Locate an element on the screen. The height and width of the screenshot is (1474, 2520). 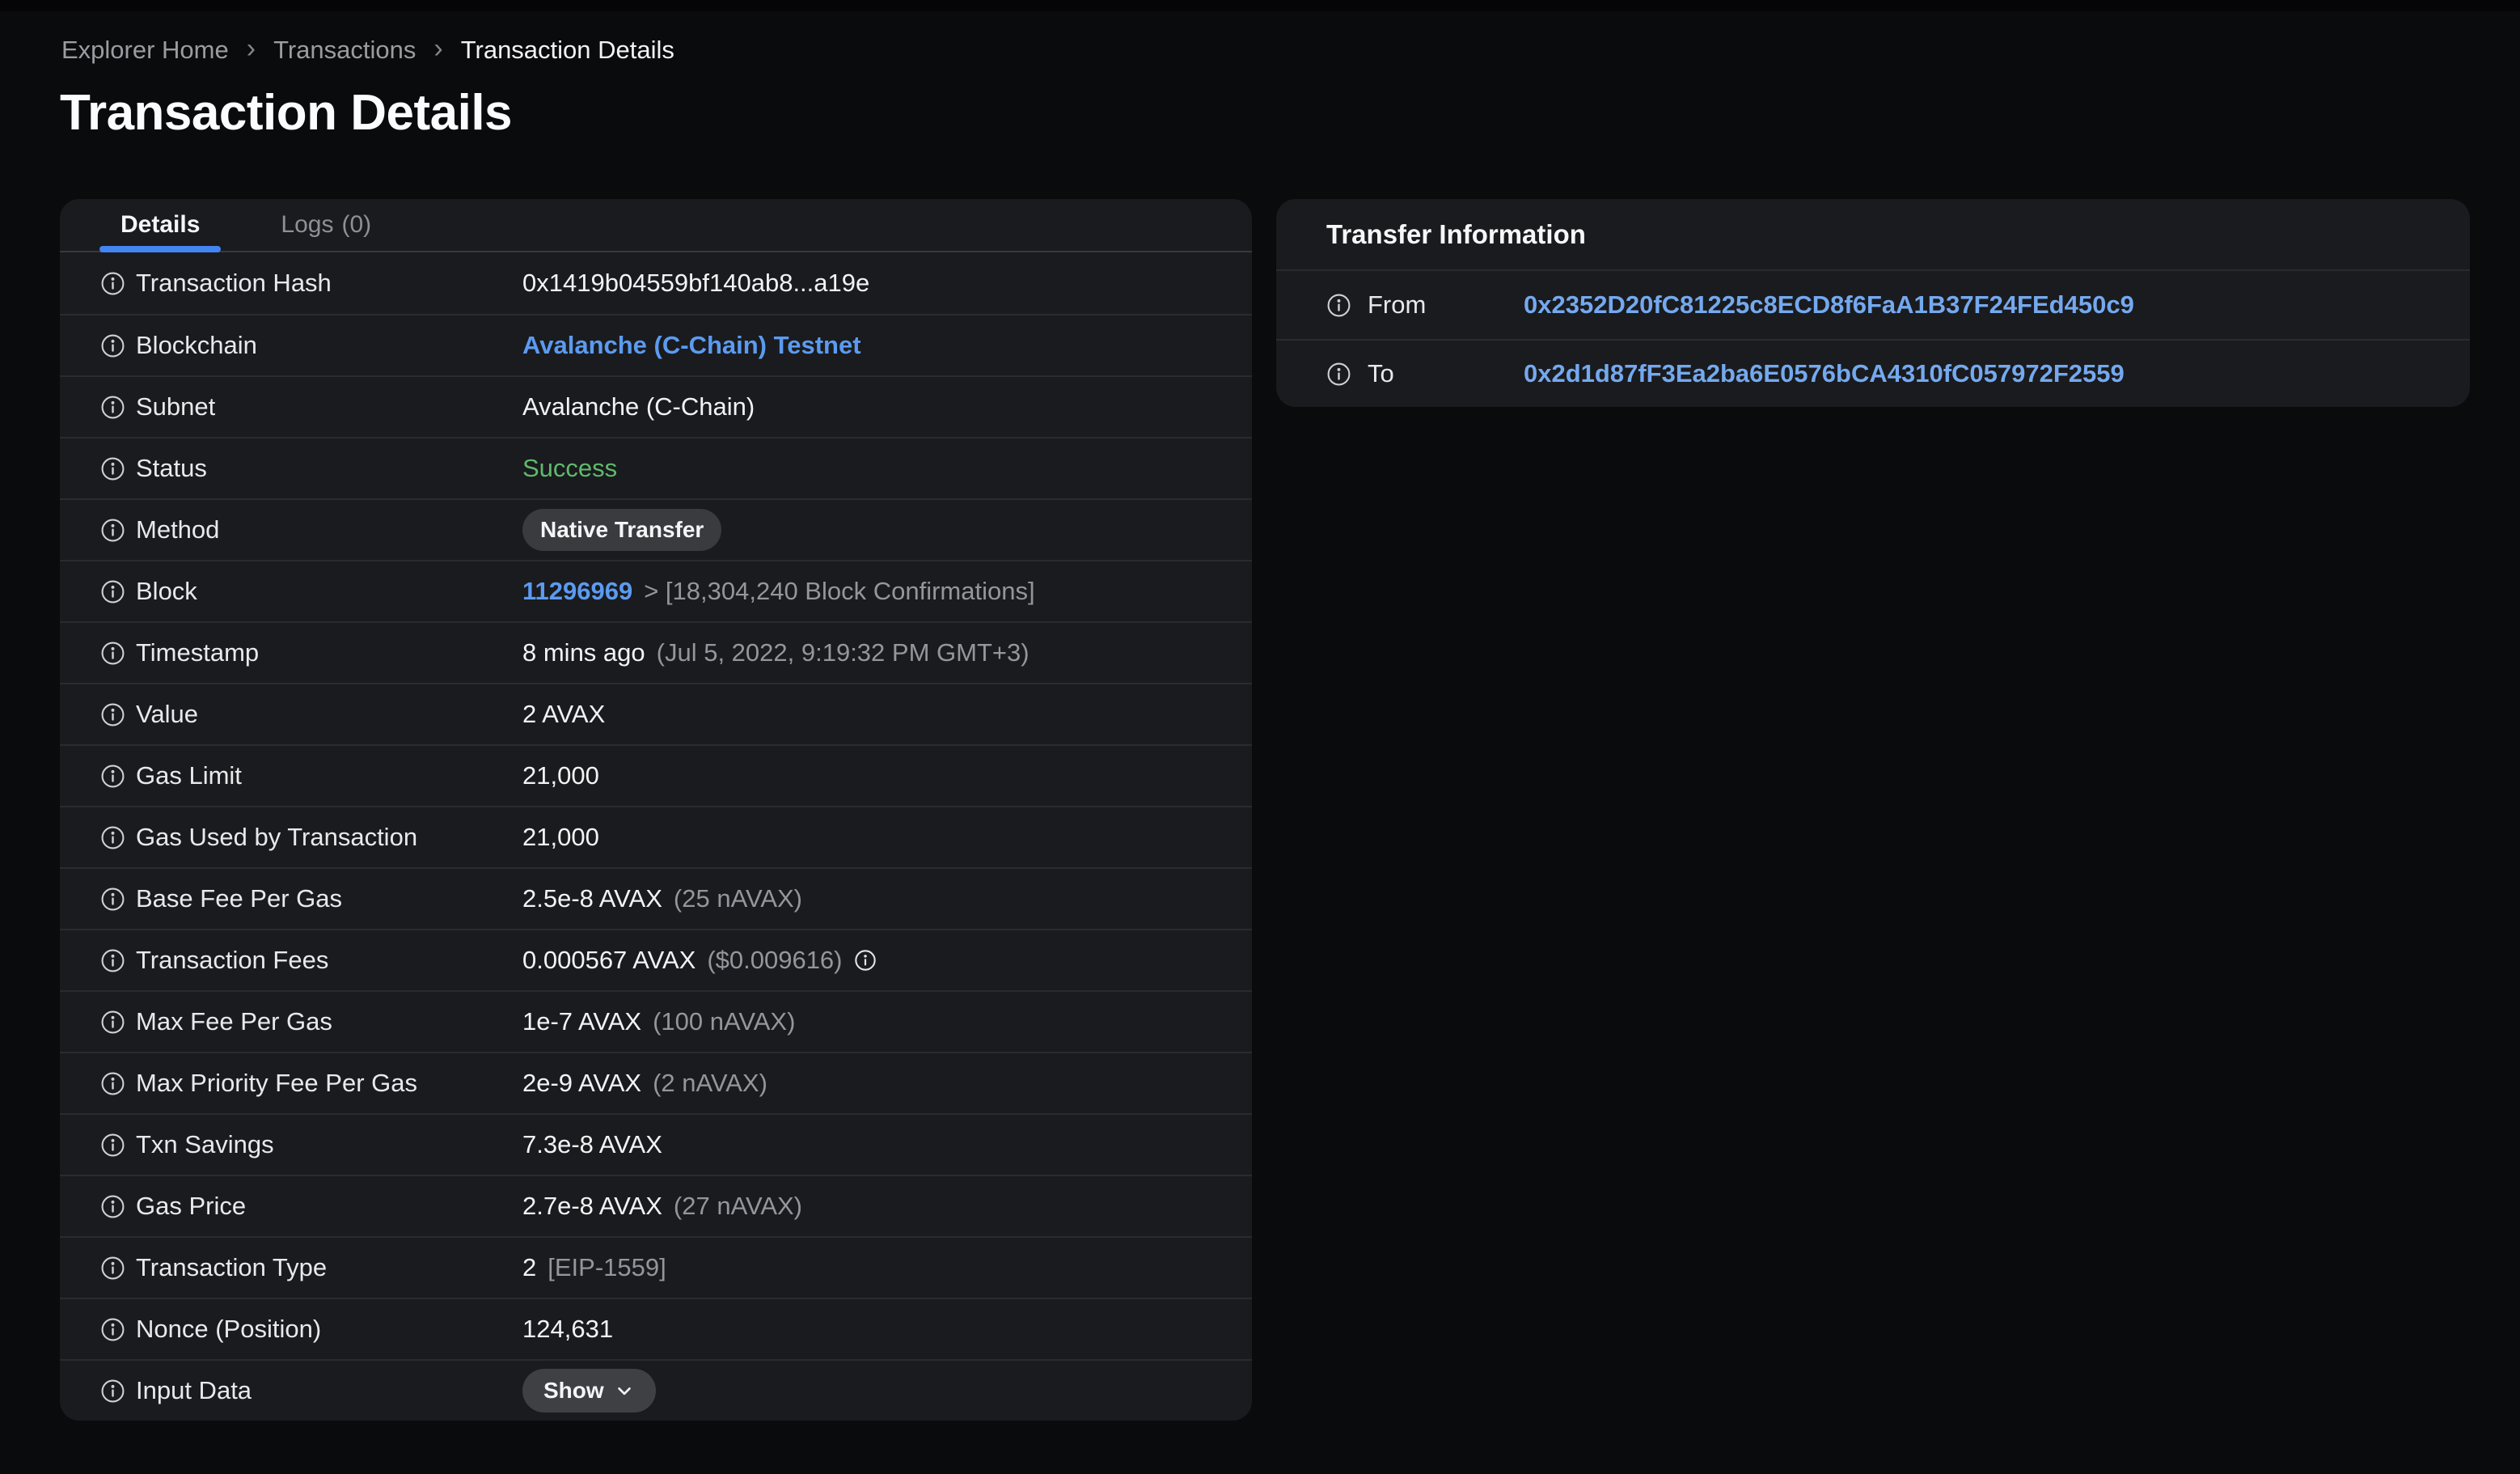
row-label: Blockchain is located at coordinates (196, 345).